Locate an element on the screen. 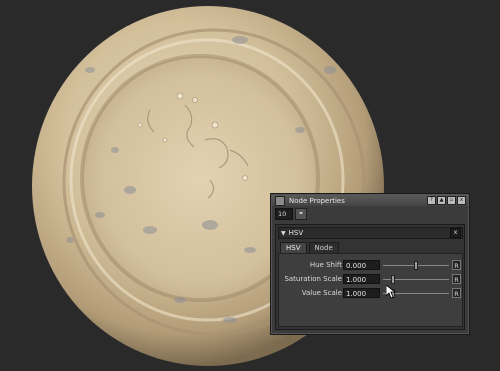 The height and width of the screenshot is (371, 500). section-title: HSV is located at coordinates (296, 233).